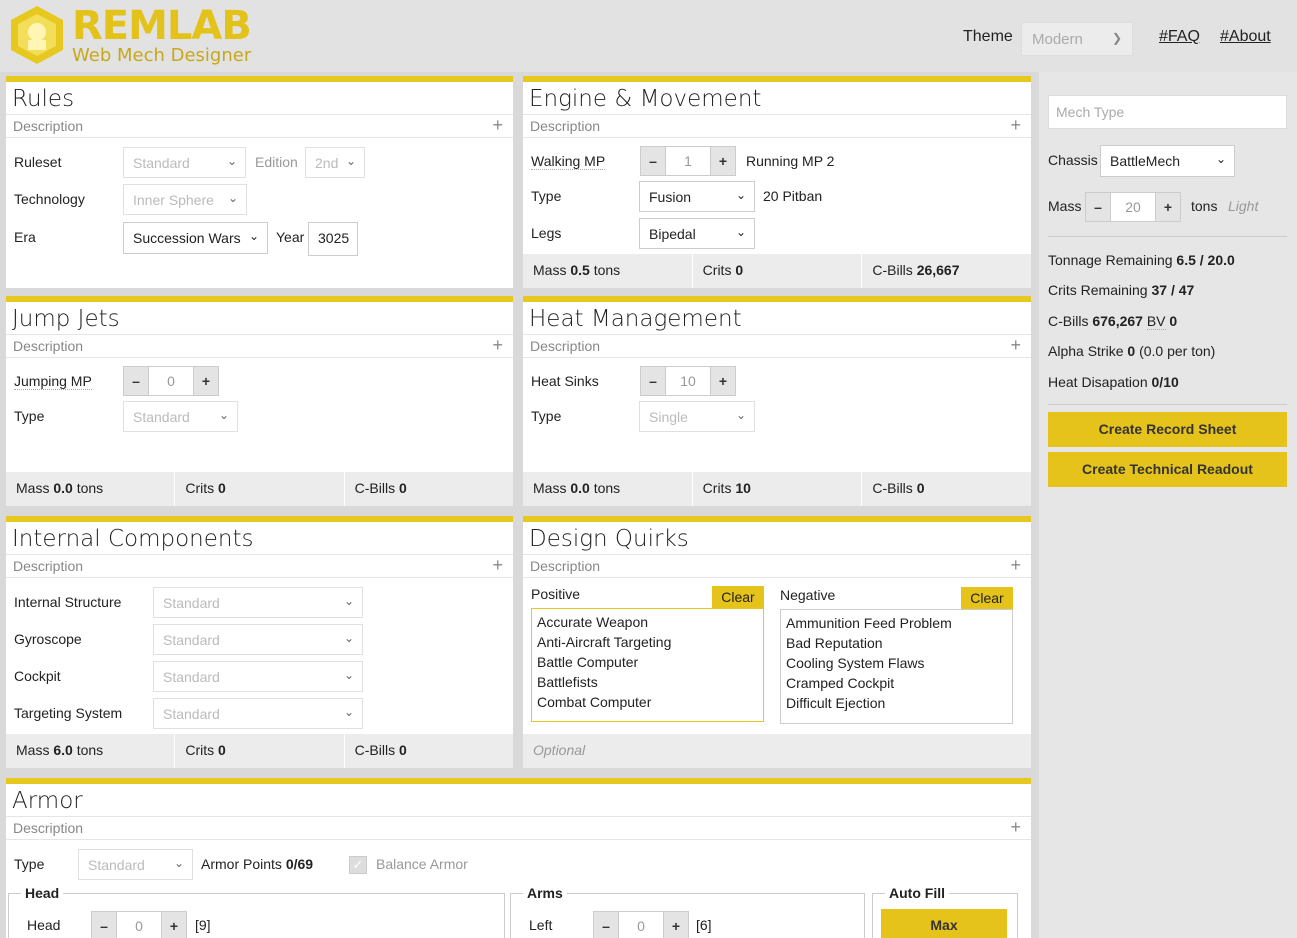 The width and height of the screenshot is (1297, 938). What do you see at coordinates (259, 126) in the screenshot?
I see `rules-description: Description +` at bounding box center [259, 126].